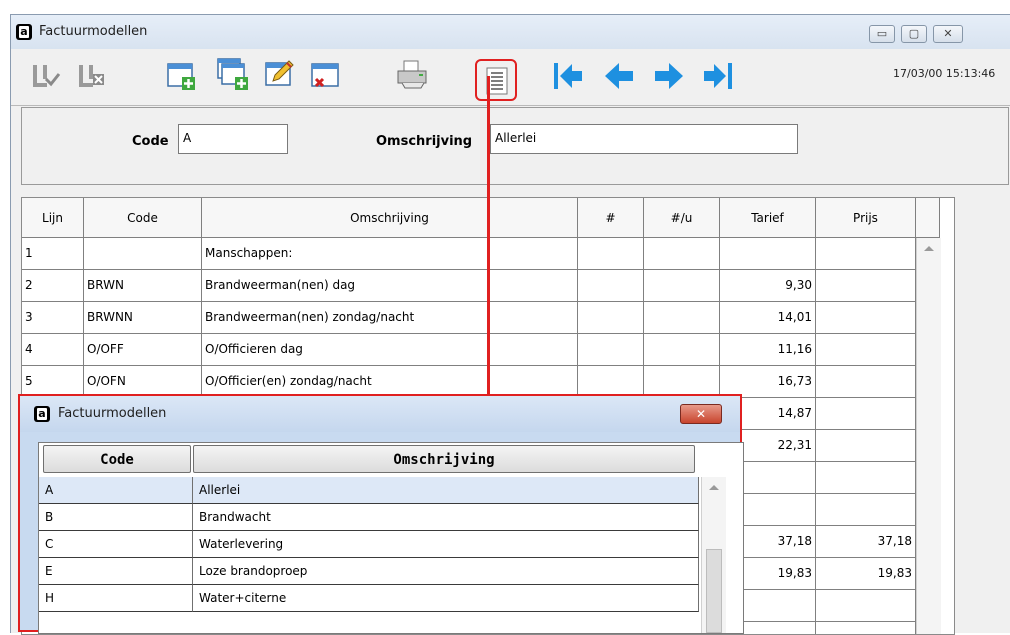 This screenshot has width=1010, height=635. What do you see at coordinates (446, 544) in the screenshot?
I see `popup-cell: Waterlevering` at bounding box center [446, 544].